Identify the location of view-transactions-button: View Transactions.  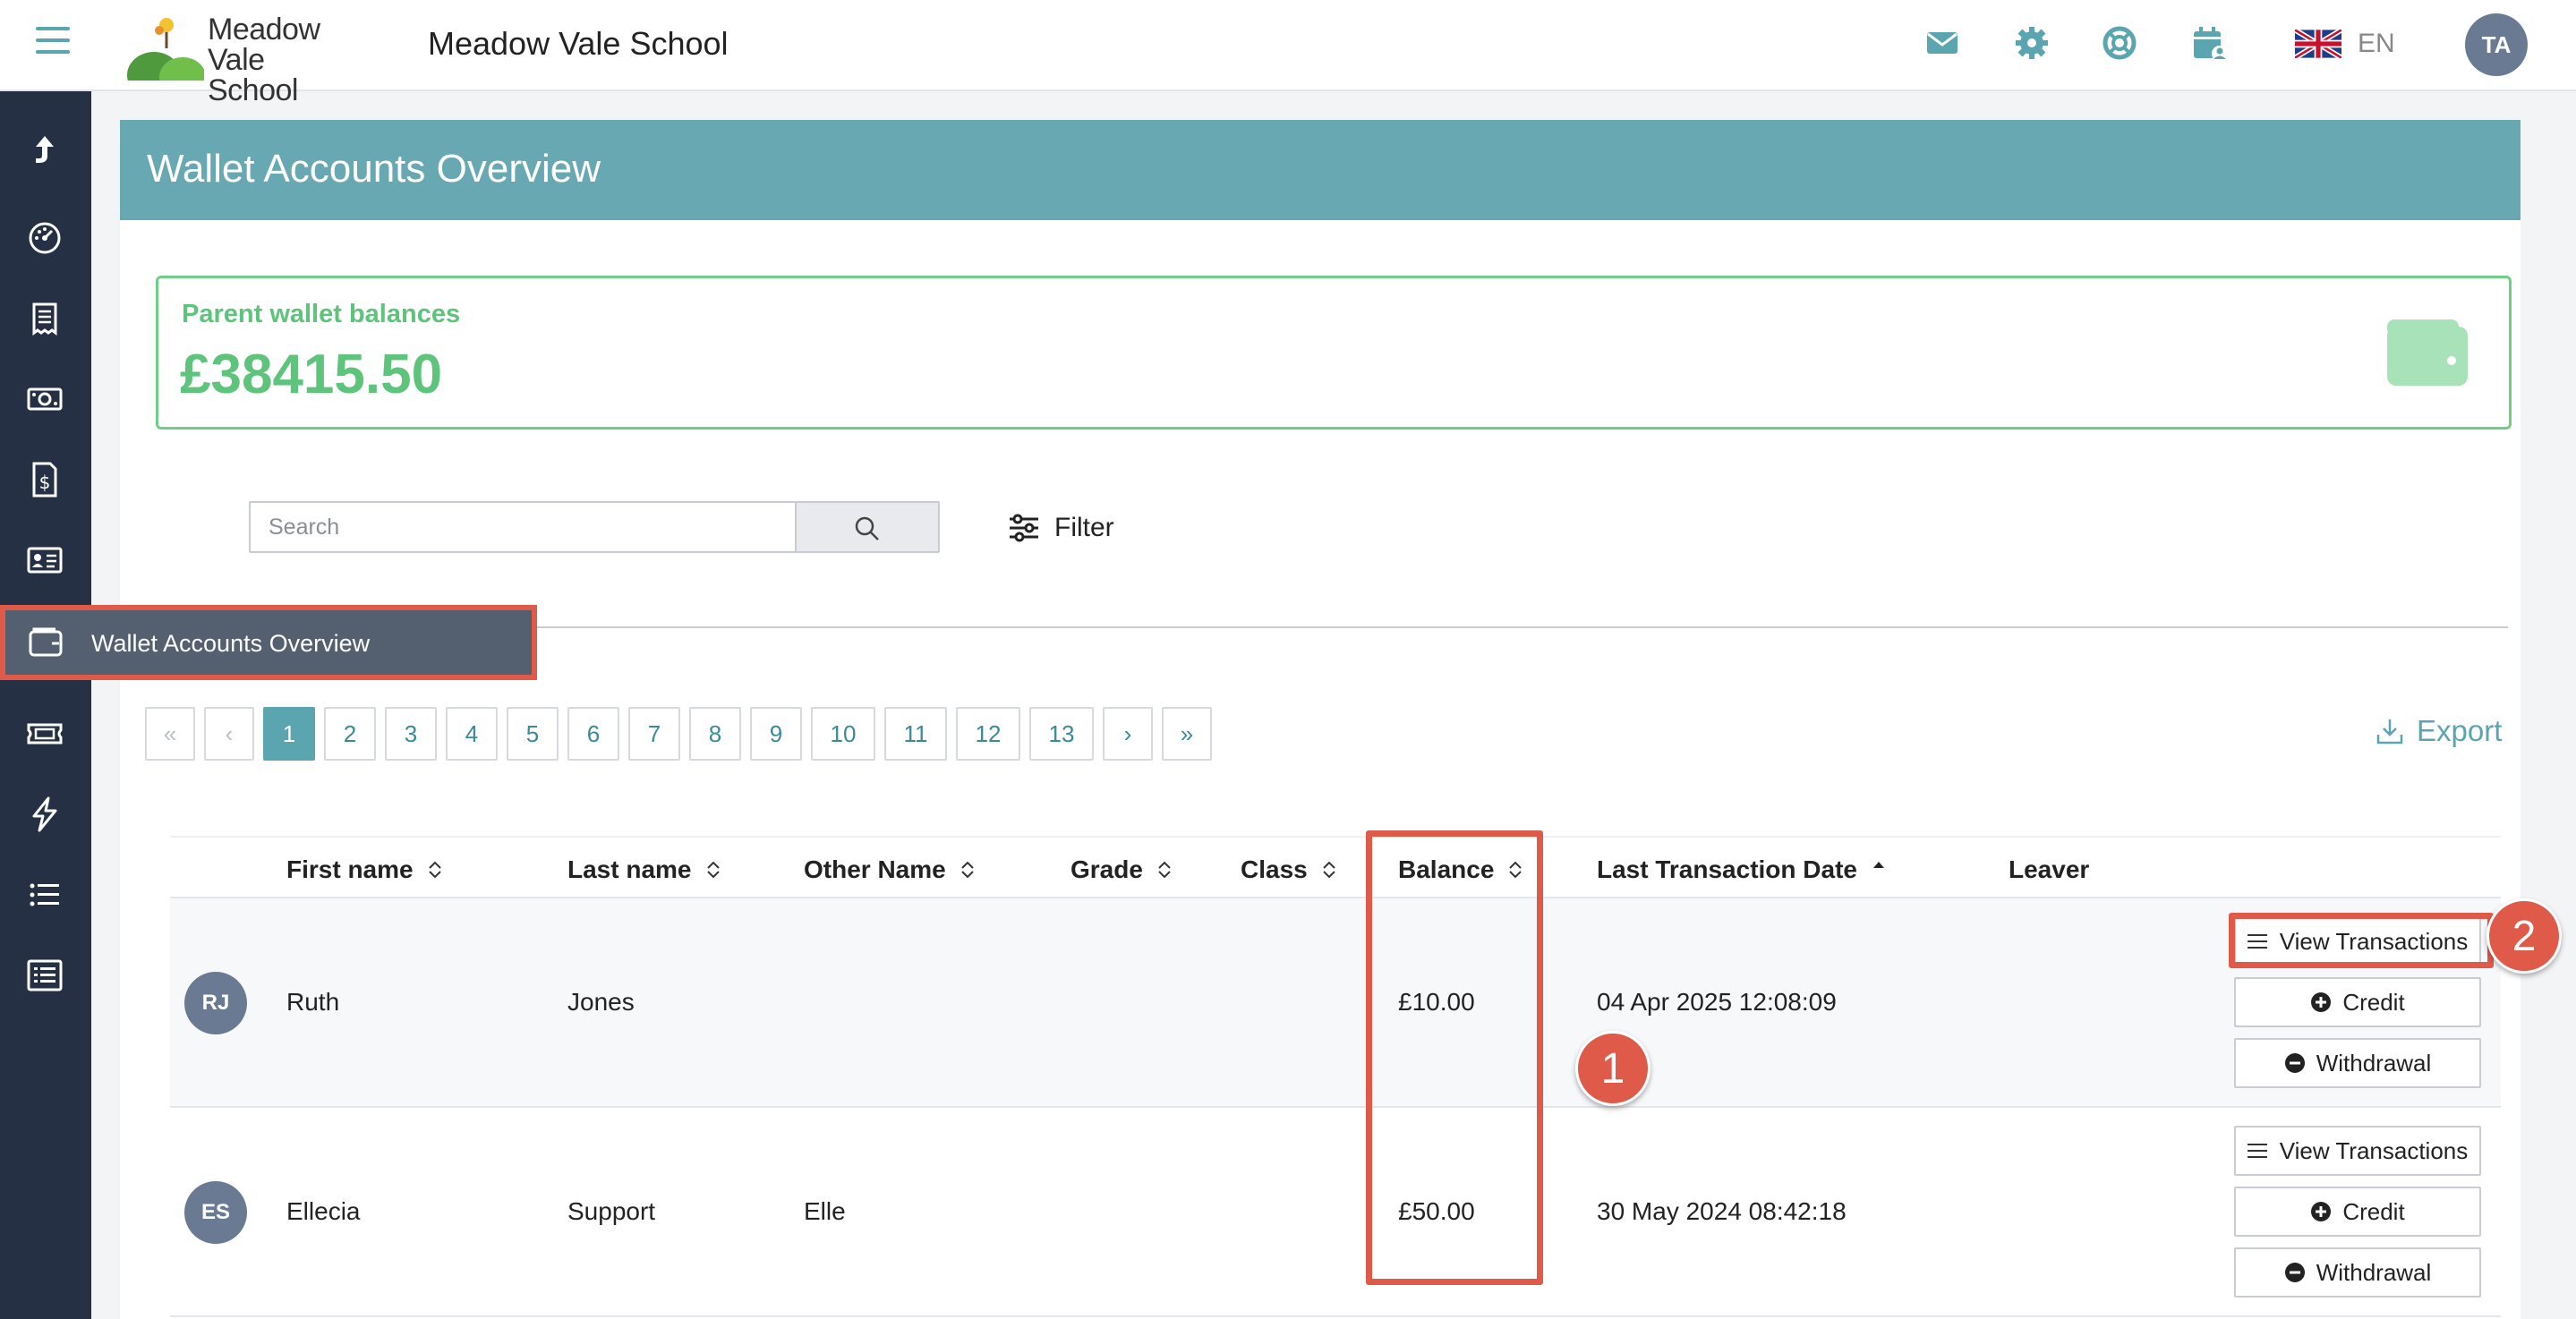
(2357, 1151).